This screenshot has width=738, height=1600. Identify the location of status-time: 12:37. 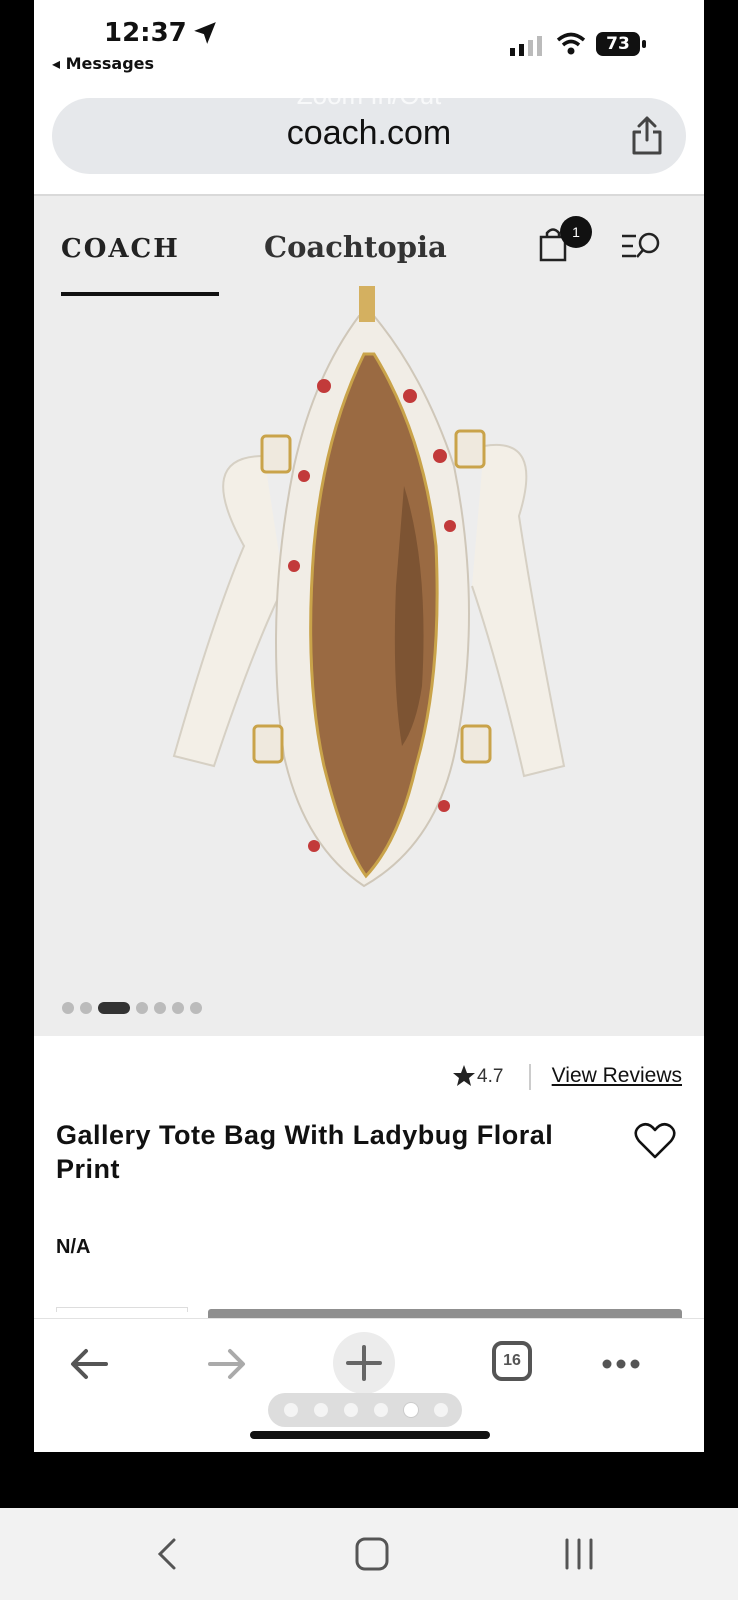
(145, 33).